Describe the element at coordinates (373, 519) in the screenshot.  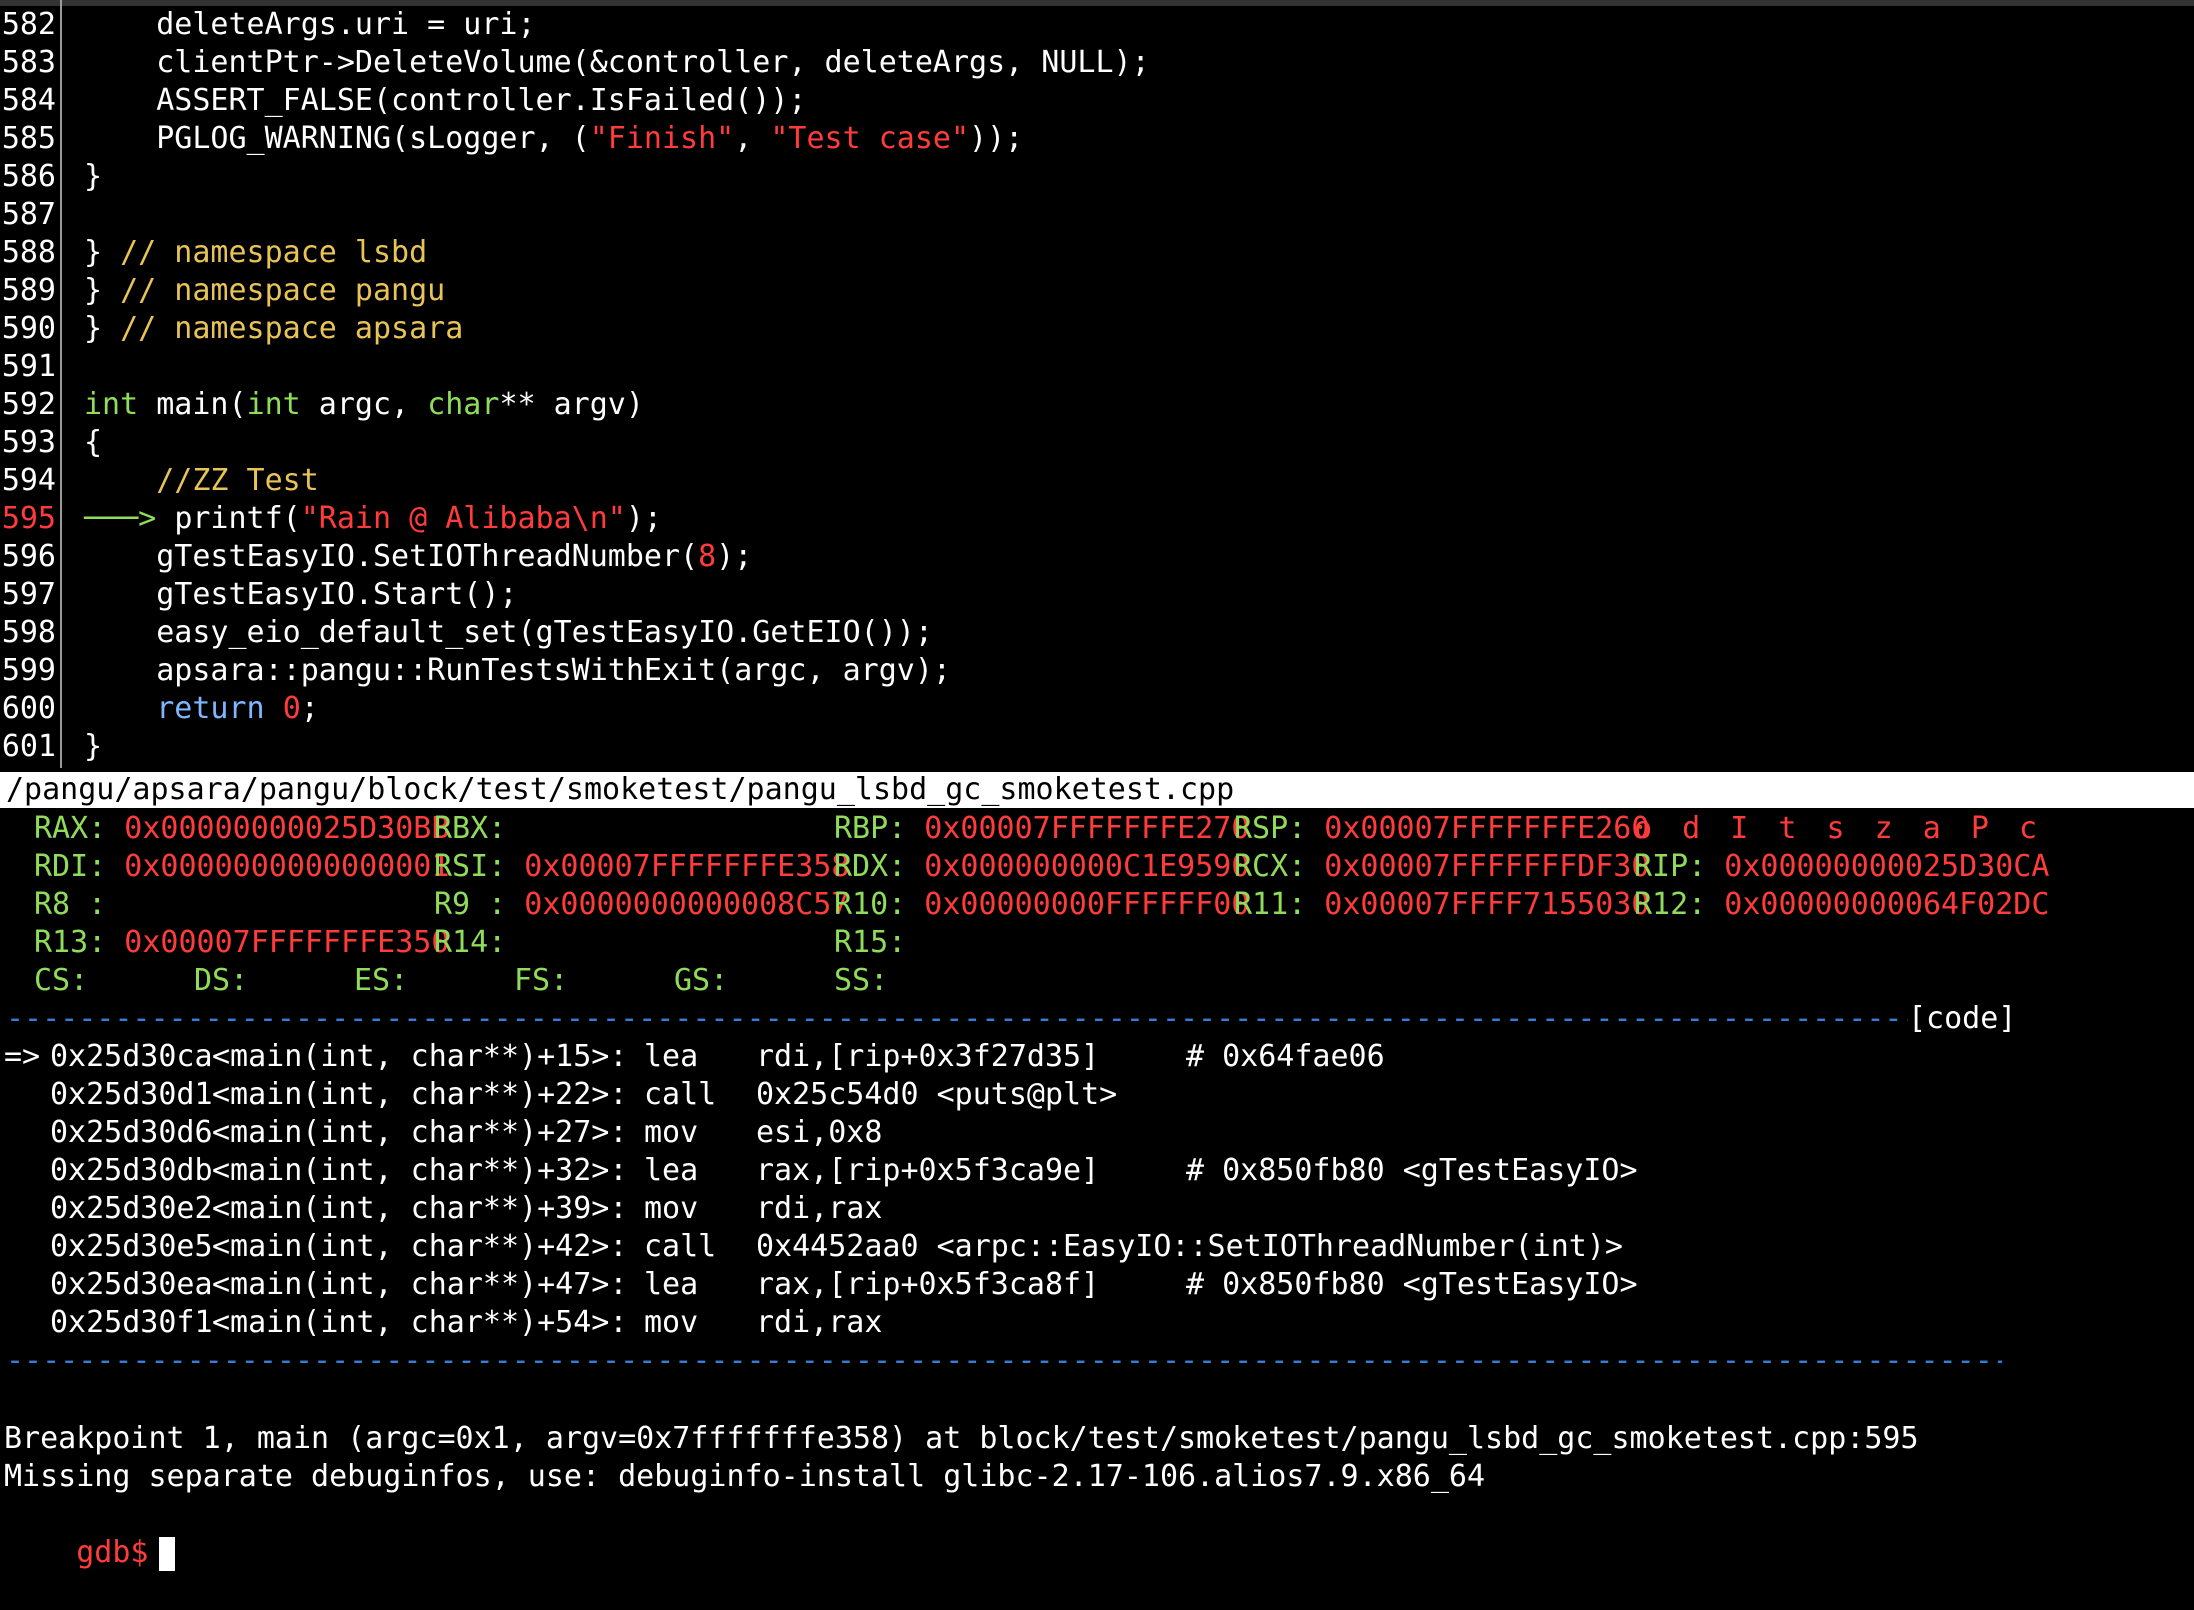
I see `source-code: ───> printf("Rain @ Alibaba\n");` at that location.